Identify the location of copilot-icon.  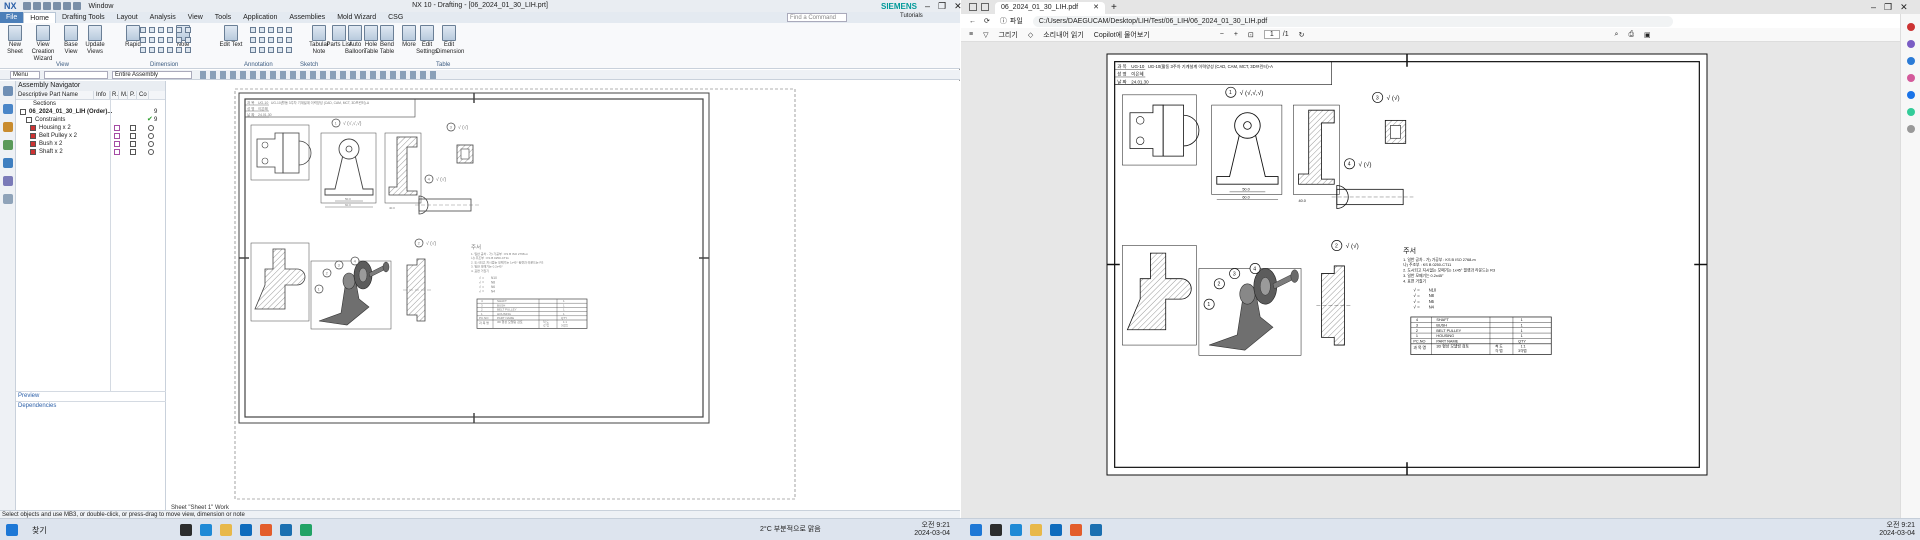
(1910, 78).